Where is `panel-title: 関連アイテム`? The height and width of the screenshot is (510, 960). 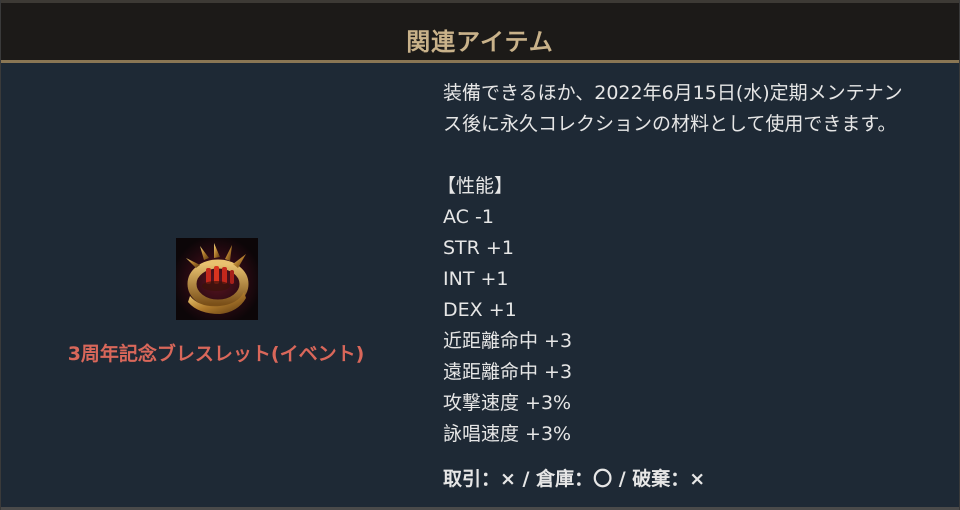 panel-title: 関連アイテム is located at coordinates (480, 42).